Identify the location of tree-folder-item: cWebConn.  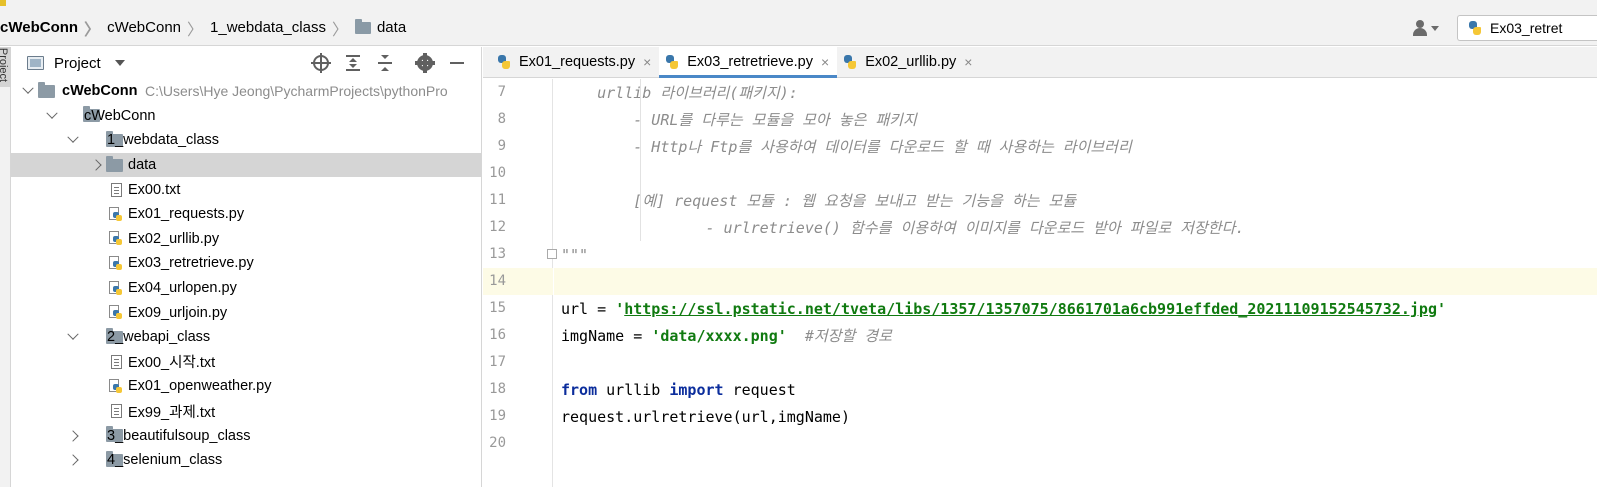
(246, 116).